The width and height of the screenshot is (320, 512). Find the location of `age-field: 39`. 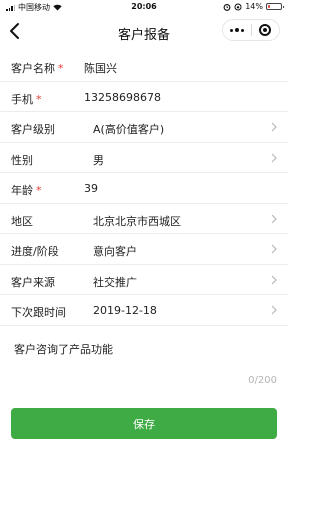

age-field: 39 is located at coordinates (91, 188).